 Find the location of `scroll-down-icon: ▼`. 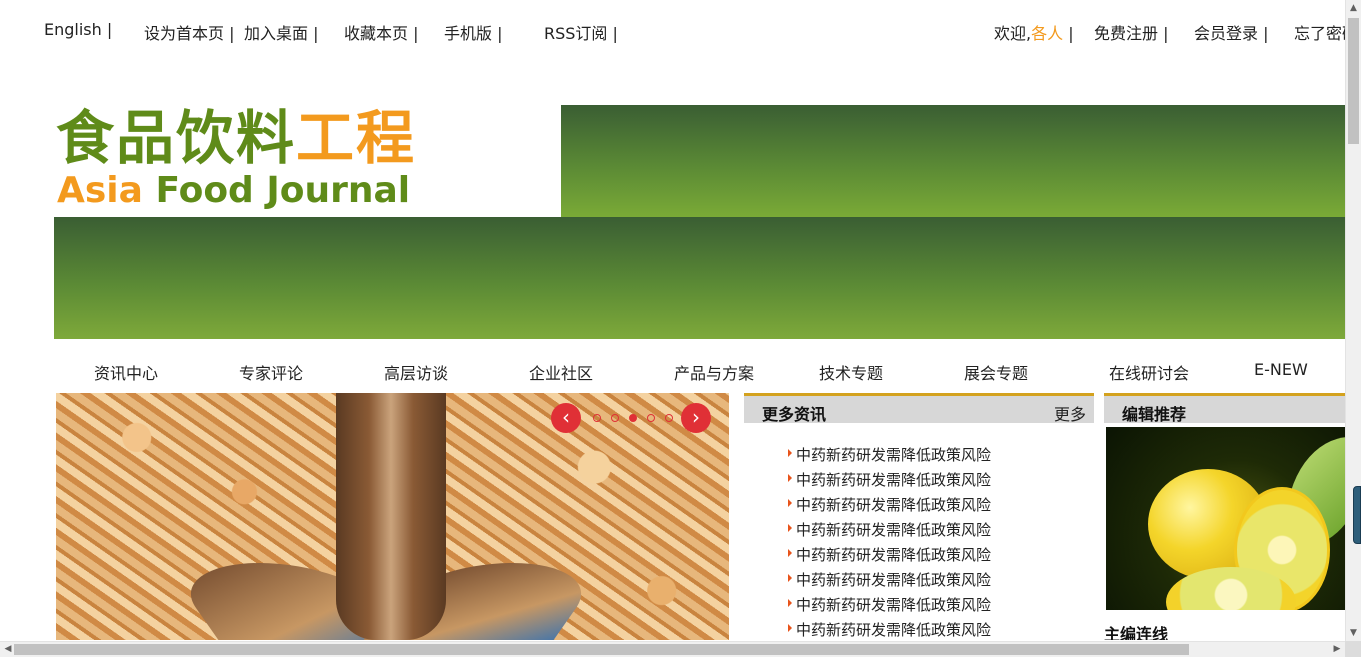

scroll-down-icon: ▼ is located at coordinates (1353, 633).